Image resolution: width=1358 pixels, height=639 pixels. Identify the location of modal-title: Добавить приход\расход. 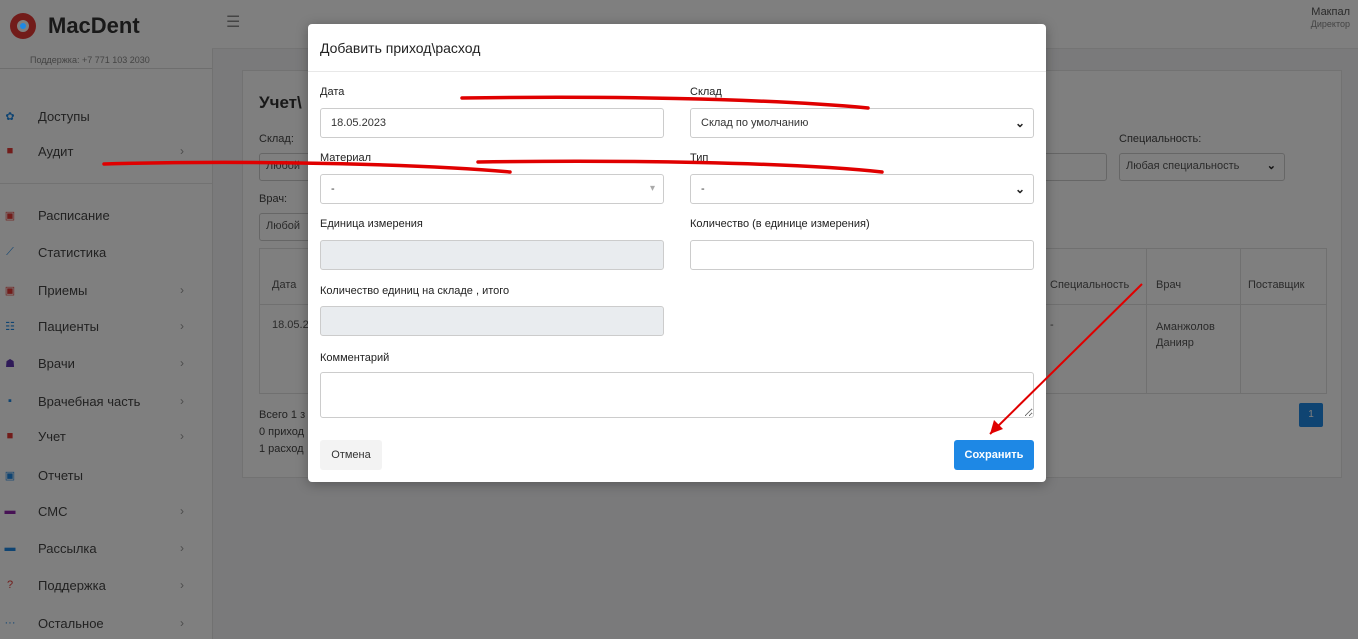
(400, 48).